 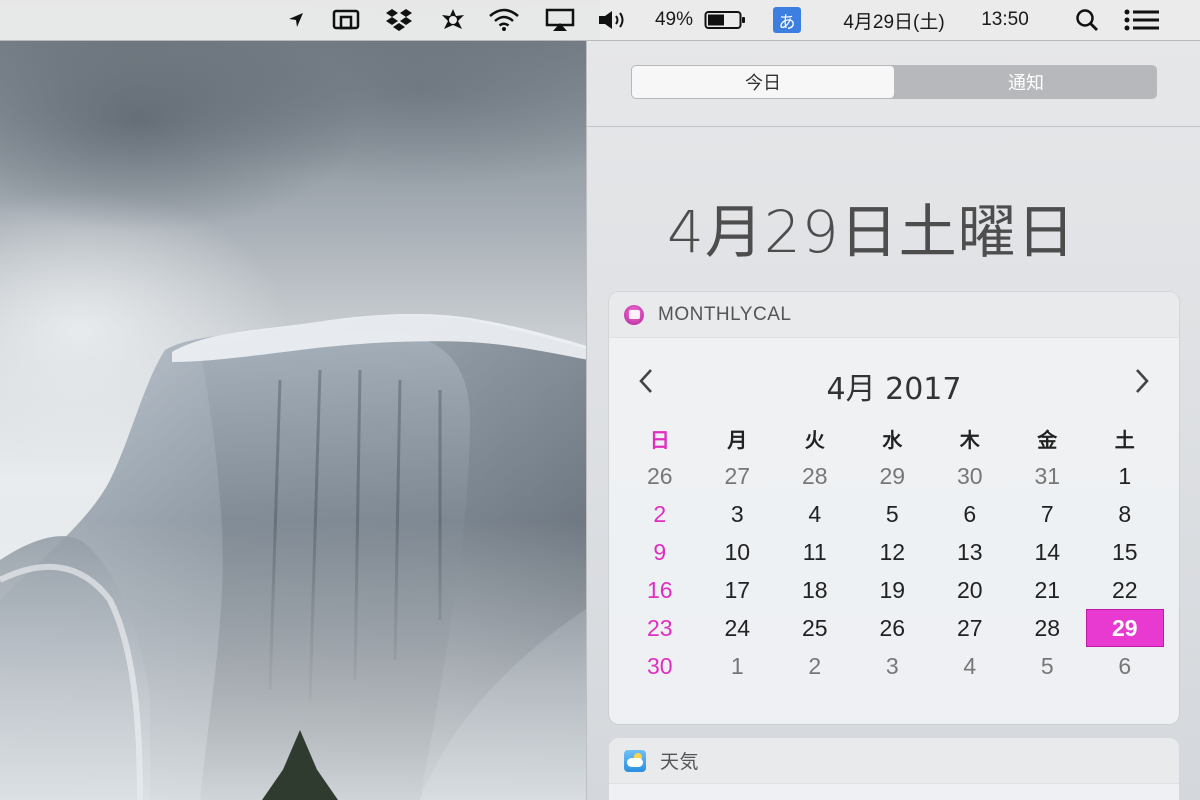 What do you see at coordinates (1125, 590) in the screenshot?
I see `calendar-day: 22` at bounding box center [1125, 590].